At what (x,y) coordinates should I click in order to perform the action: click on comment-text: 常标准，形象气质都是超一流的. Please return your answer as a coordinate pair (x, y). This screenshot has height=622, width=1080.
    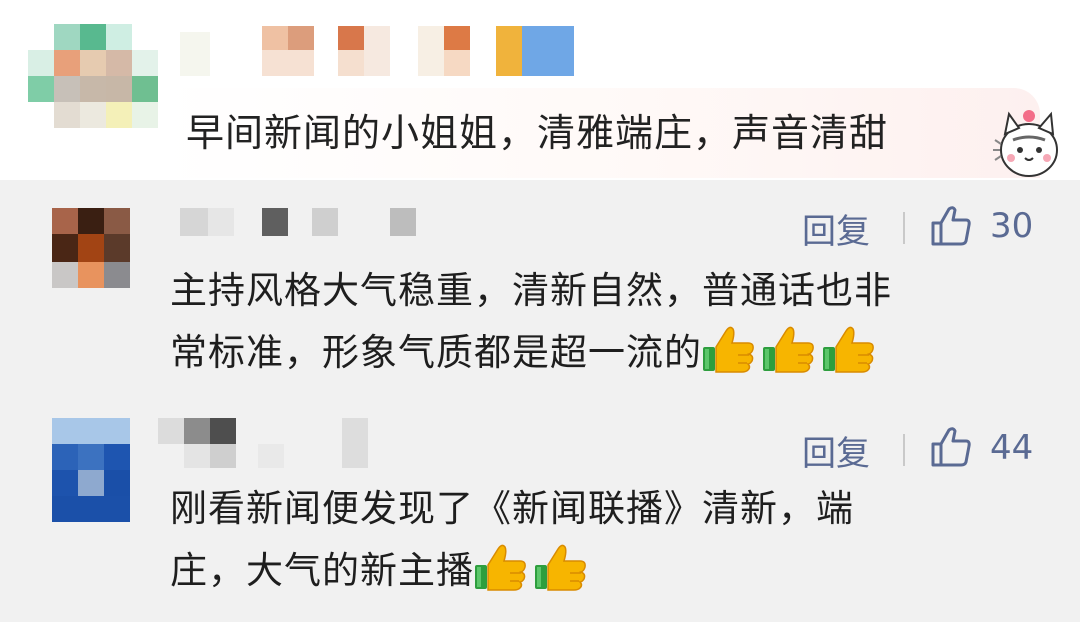
    Looking at the image, I should click on (436, 352).